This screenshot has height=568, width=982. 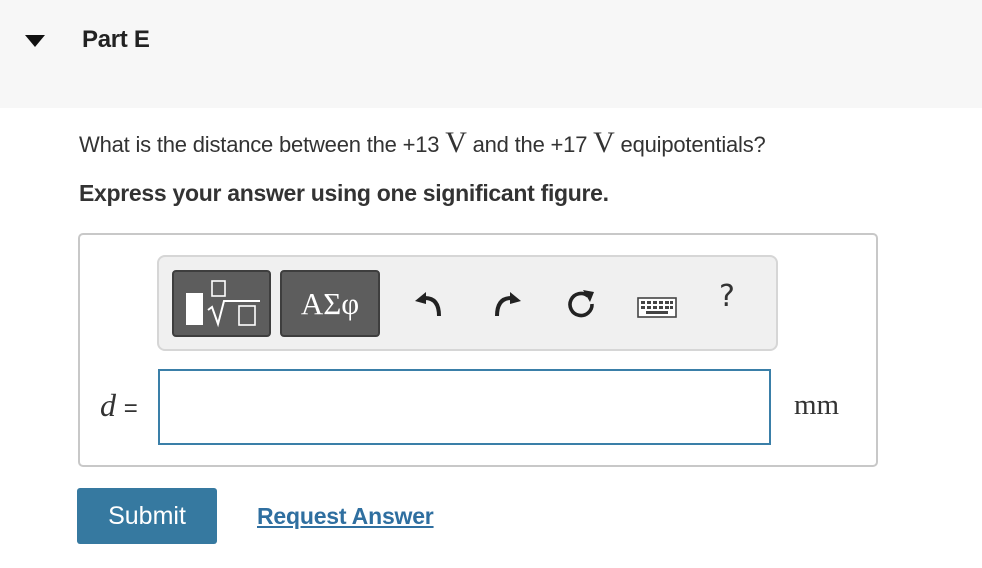 I want to click on answer-unit: mm, so click(x=817, y=405).